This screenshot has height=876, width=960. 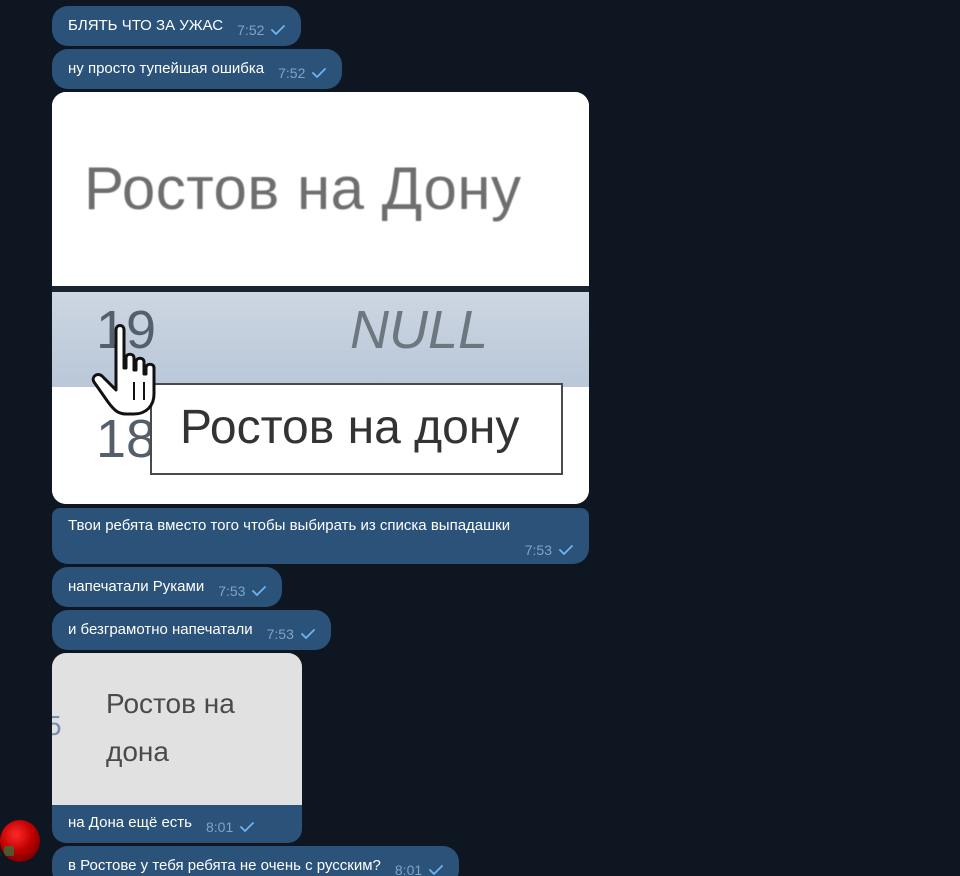 I want to click on null-text: NULL, so click(x=419, y=330).